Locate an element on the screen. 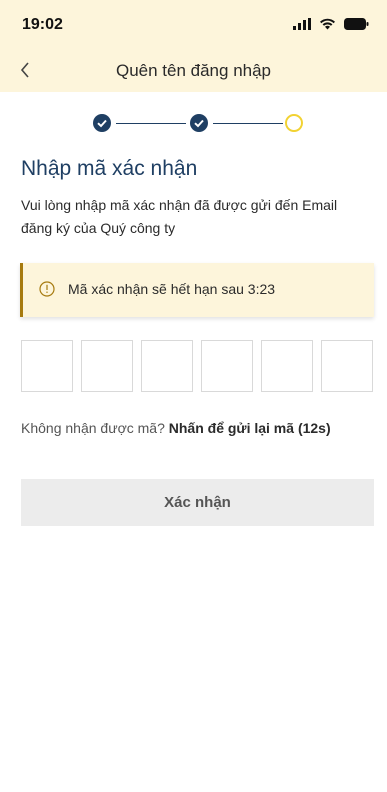 This screenshot has height=792, width=387. section-heading: Nhập mã xác nhận is located at coordinates (109, 168).